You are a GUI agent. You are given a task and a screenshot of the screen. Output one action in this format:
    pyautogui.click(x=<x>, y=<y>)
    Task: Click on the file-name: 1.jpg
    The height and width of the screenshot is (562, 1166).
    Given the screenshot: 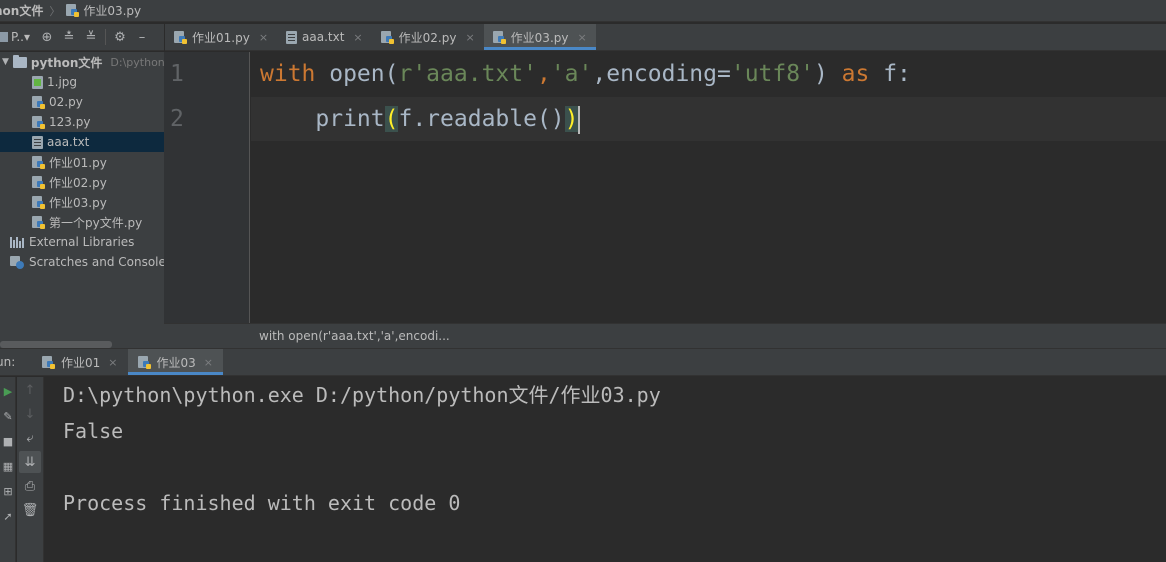 What is the action you would take?
    pyautogui.click(x=62, y=82)
    